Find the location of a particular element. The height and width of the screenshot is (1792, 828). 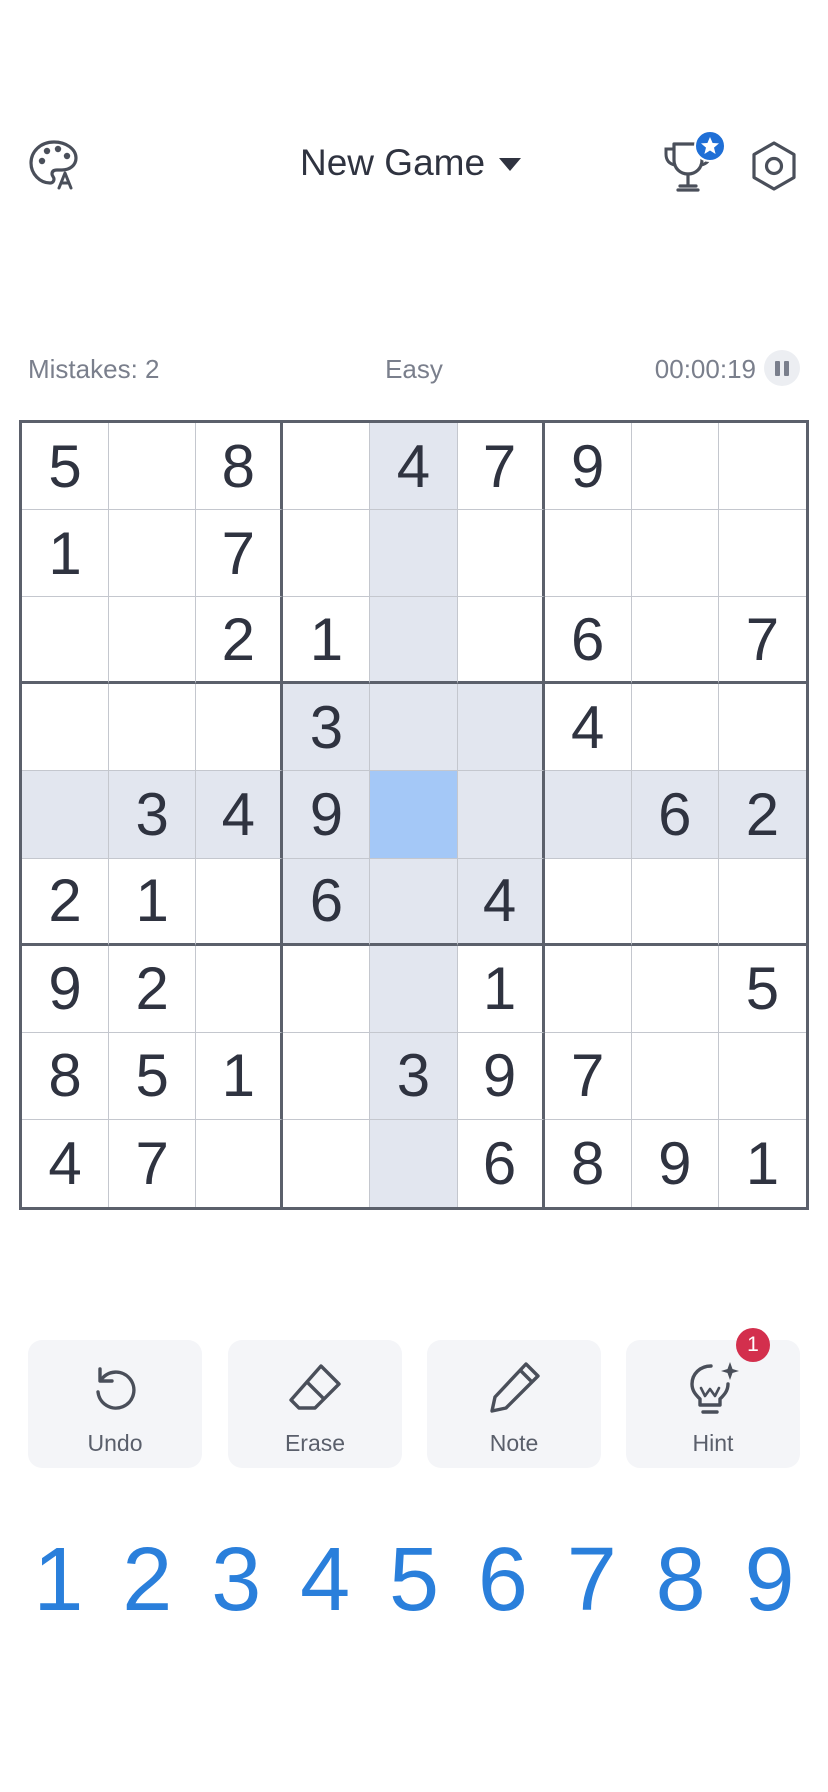

board-cell-r4c9 is located at coordinates (762, 728).